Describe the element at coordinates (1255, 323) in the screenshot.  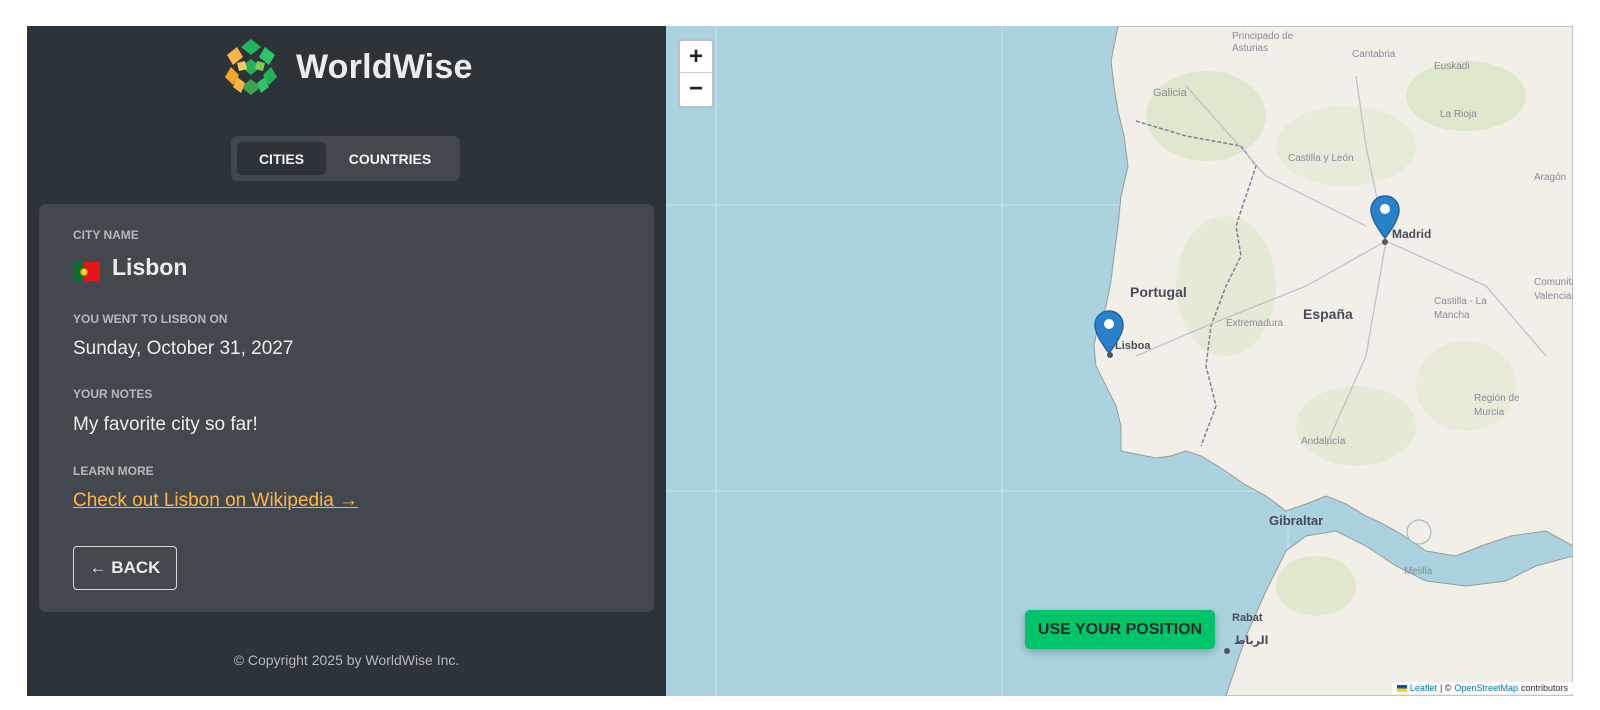
I see `map-label-extremadura: Extremadura` at that location.